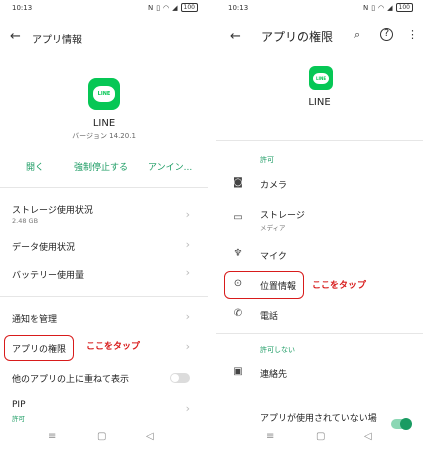  I want to click on allowed-section-header: 許可, so click(267, 160).